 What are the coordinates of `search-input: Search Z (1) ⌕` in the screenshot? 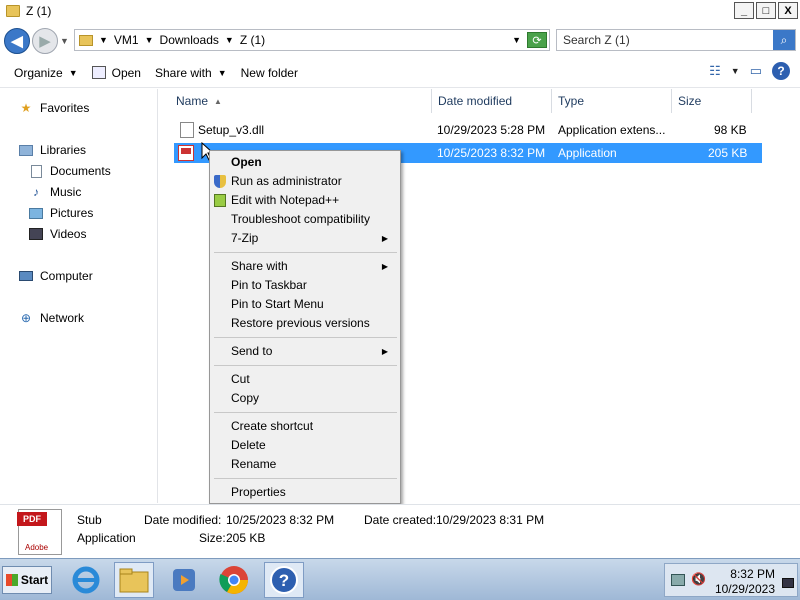 It's located at (676, 40).